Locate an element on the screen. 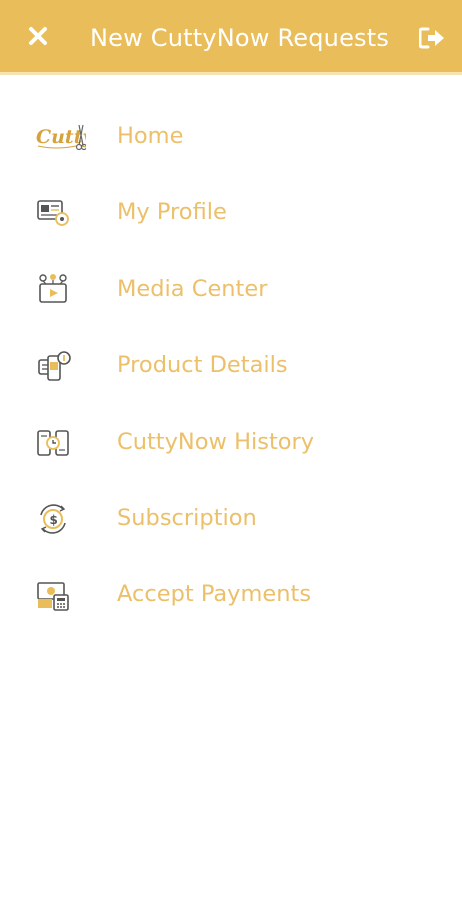 This screenshot has width=462, height=900. menu-item-product-details: Product Details is located at coordinates (231, 366).